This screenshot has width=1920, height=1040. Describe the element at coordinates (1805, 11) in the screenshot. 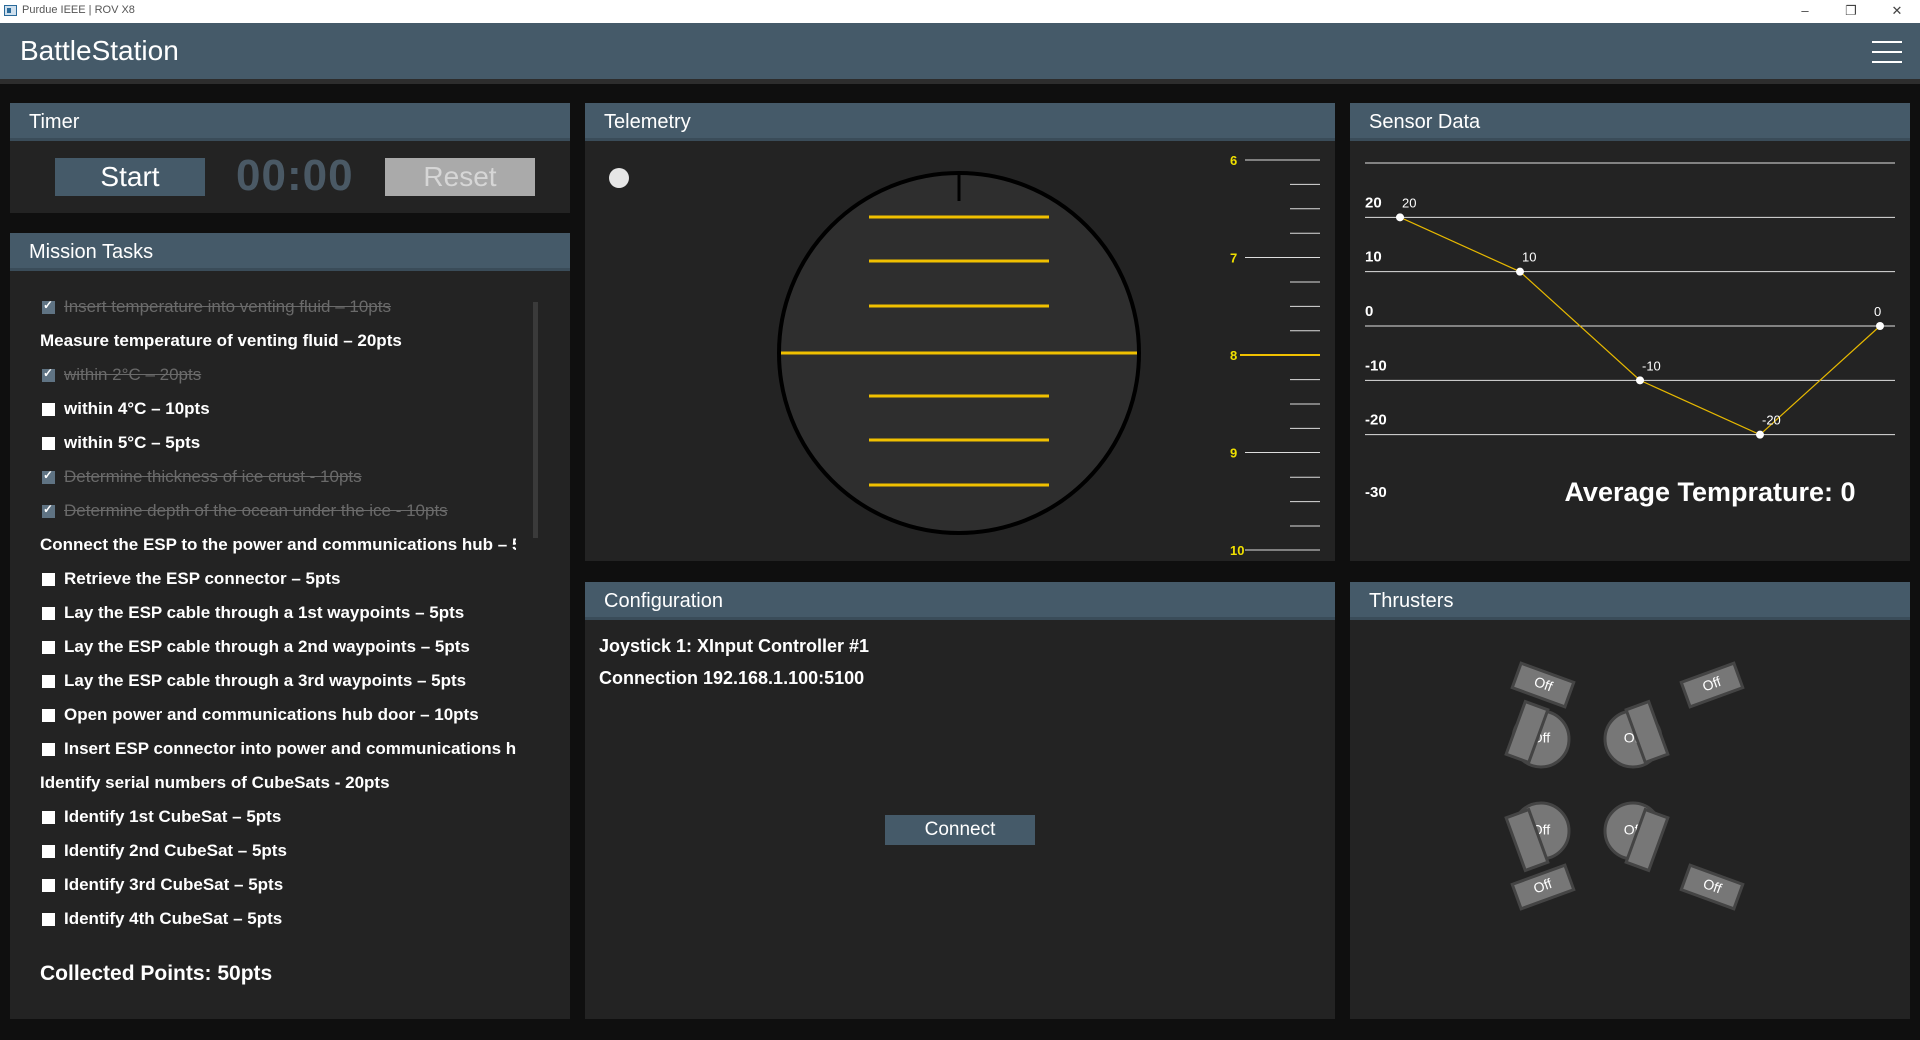

I see `minimize-button: –` at that location.